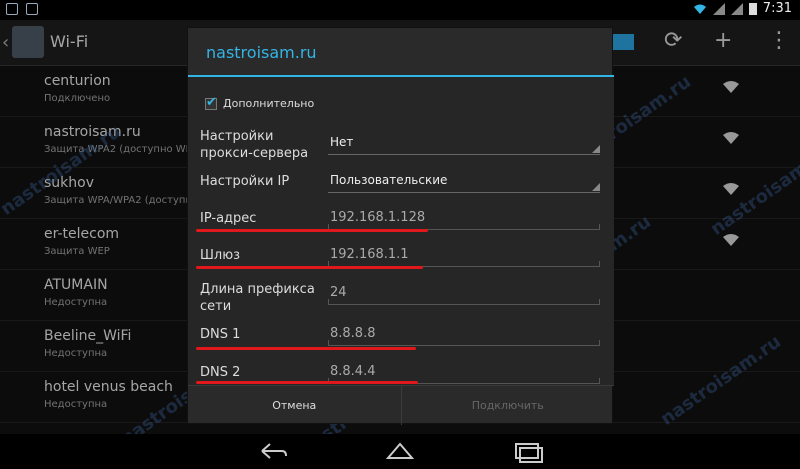 The image size is (800, 469). I want to click on wifi-icon, so click(699, 9).